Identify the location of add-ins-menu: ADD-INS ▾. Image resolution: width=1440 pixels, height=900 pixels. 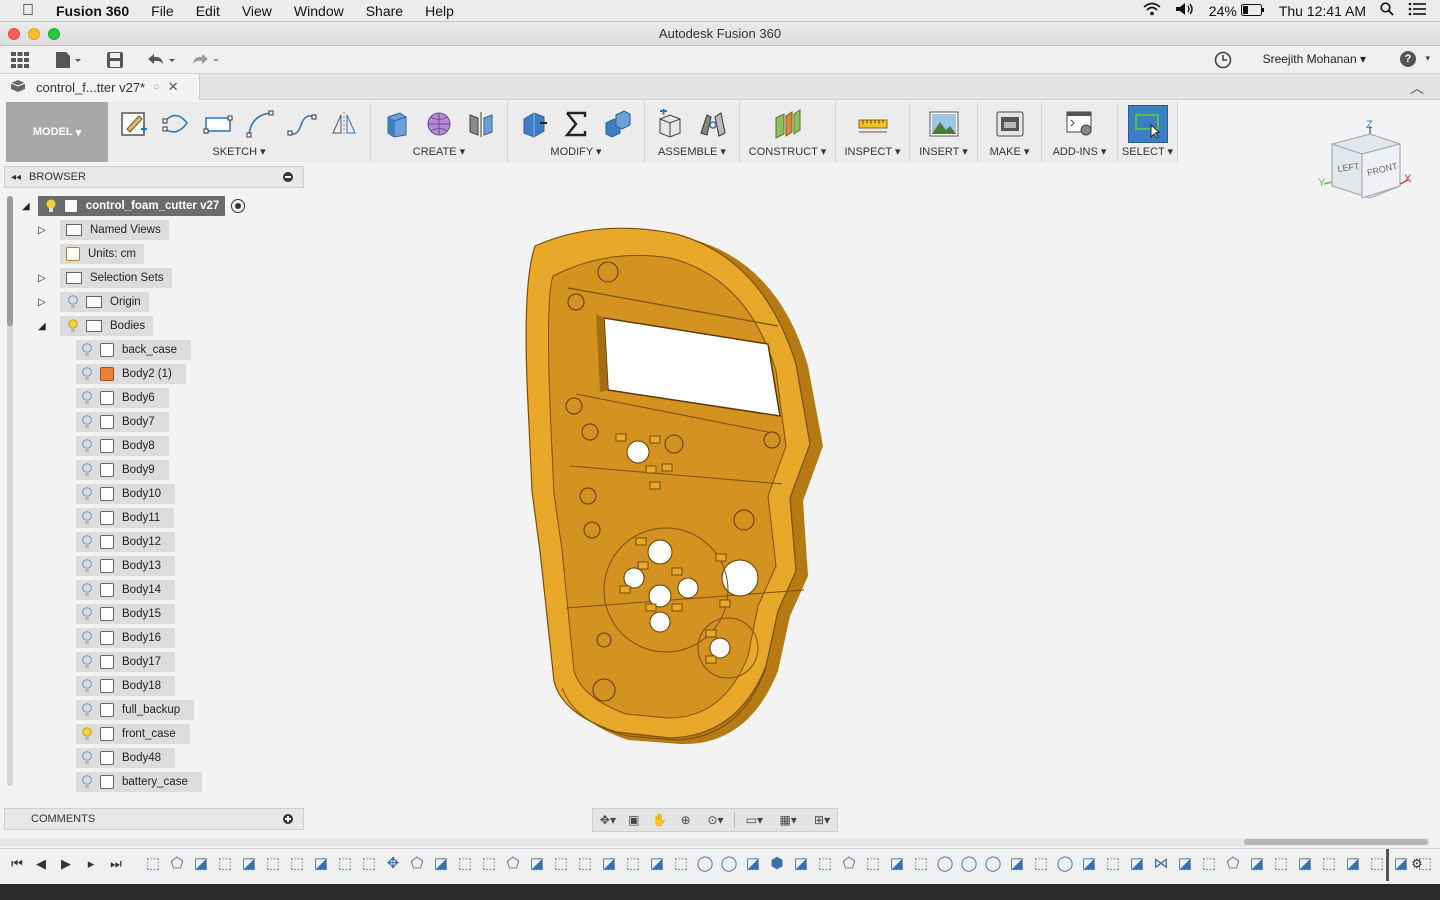
(1079, 151).